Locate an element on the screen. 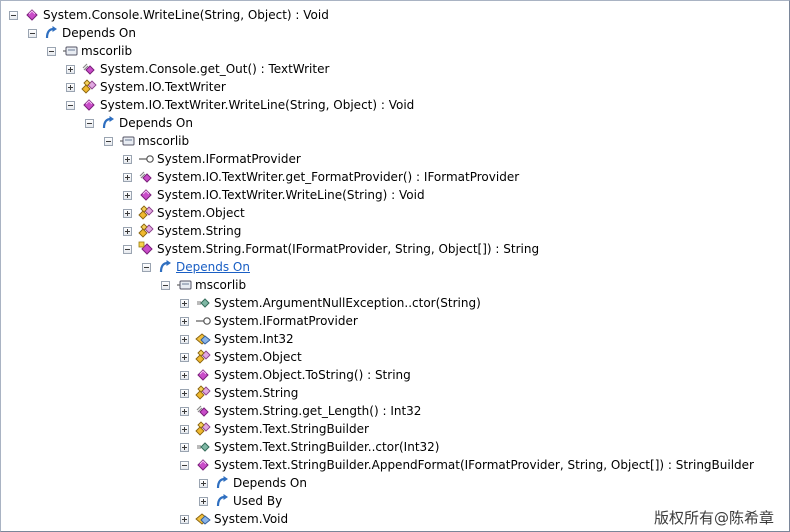 The height and width of the screenshot is (532, 790). tree-node-label: System.Text.StringBuilder is located at coordinates (291, 429).